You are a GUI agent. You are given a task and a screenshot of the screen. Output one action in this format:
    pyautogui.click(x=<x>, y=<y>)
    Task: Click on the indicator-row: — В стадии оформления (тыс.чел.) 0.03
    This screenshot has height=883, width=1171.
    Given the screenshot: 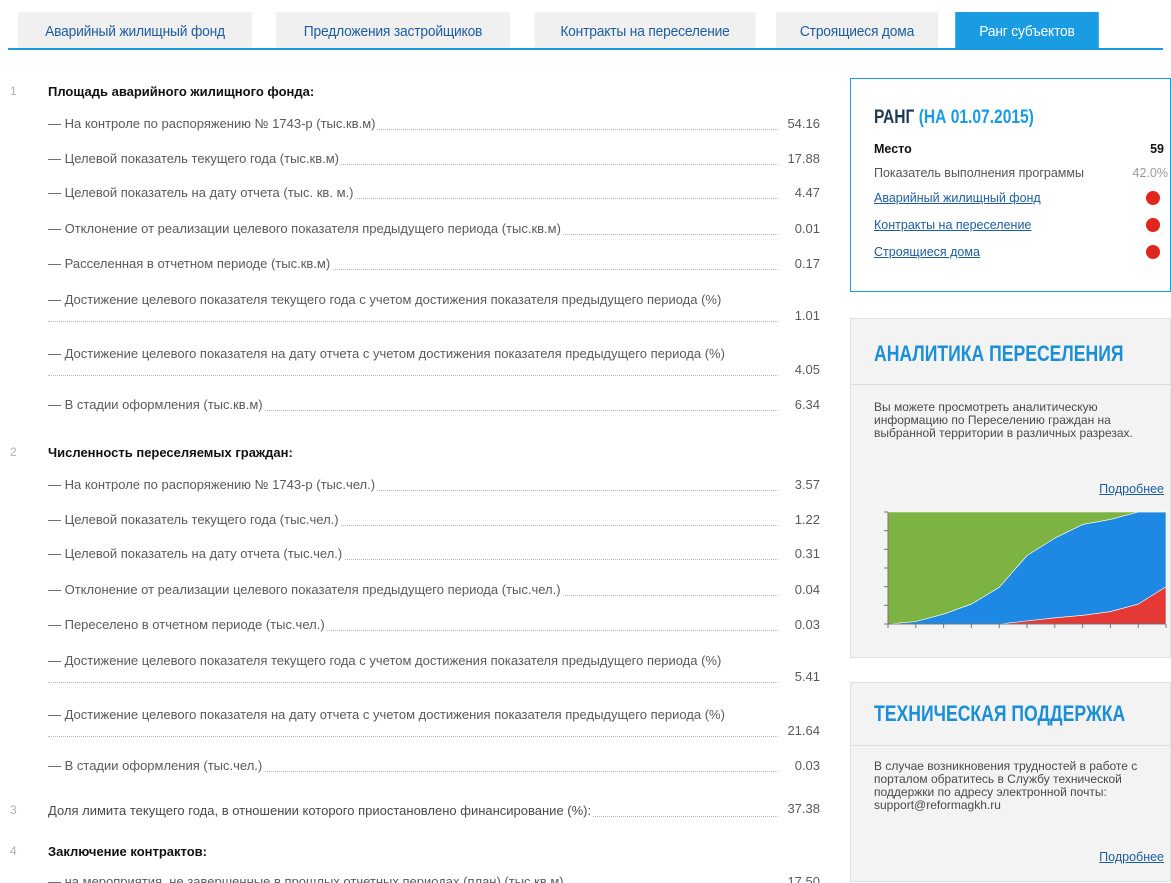 What is the action you would take?
    pyautogui.click(x=434, y=765)
    